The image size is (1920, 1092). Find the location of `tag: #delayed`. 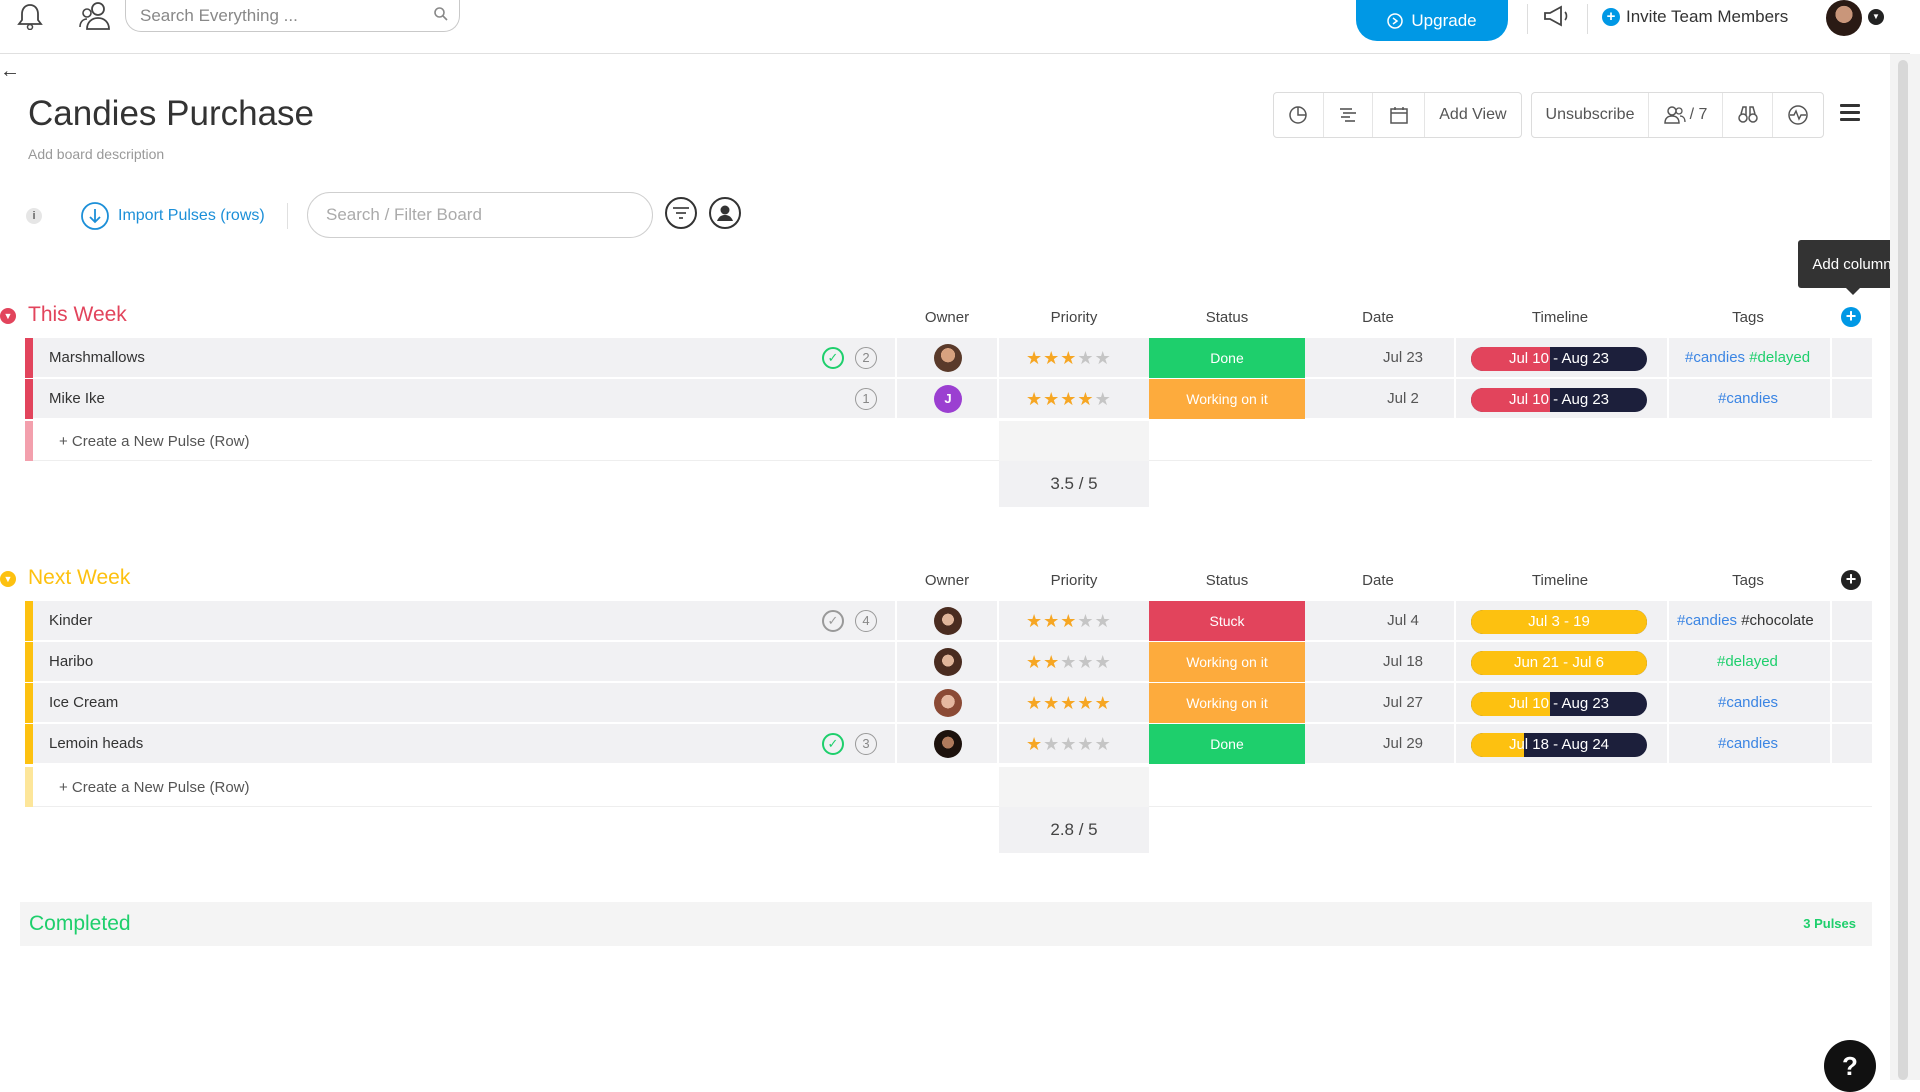

tag: #delayed is located at coordinates (1779, 357).